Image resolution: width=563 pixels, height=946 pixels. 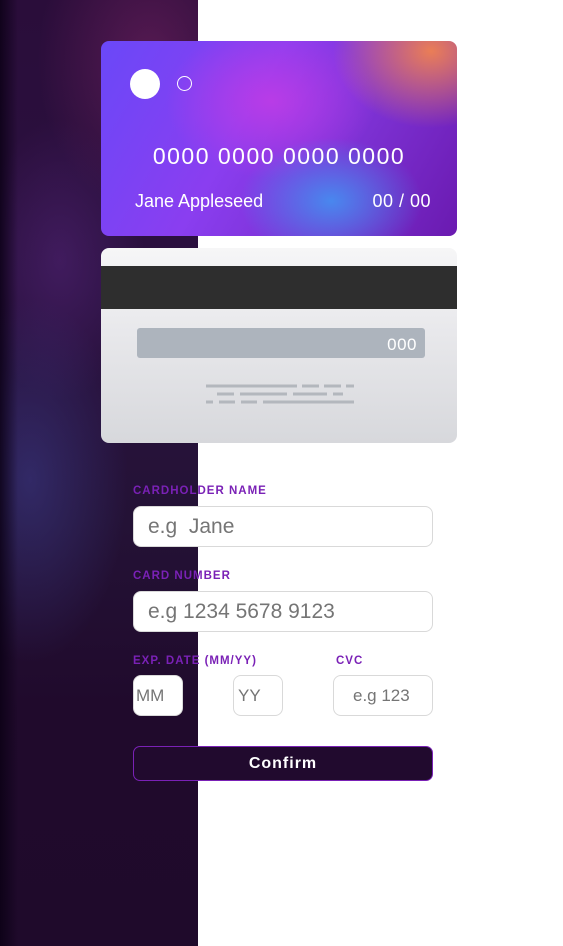 What do you see at coordinates (258, 695) in the screenshot?
I see `expiry-year-input` at bounding box center [258, 695].